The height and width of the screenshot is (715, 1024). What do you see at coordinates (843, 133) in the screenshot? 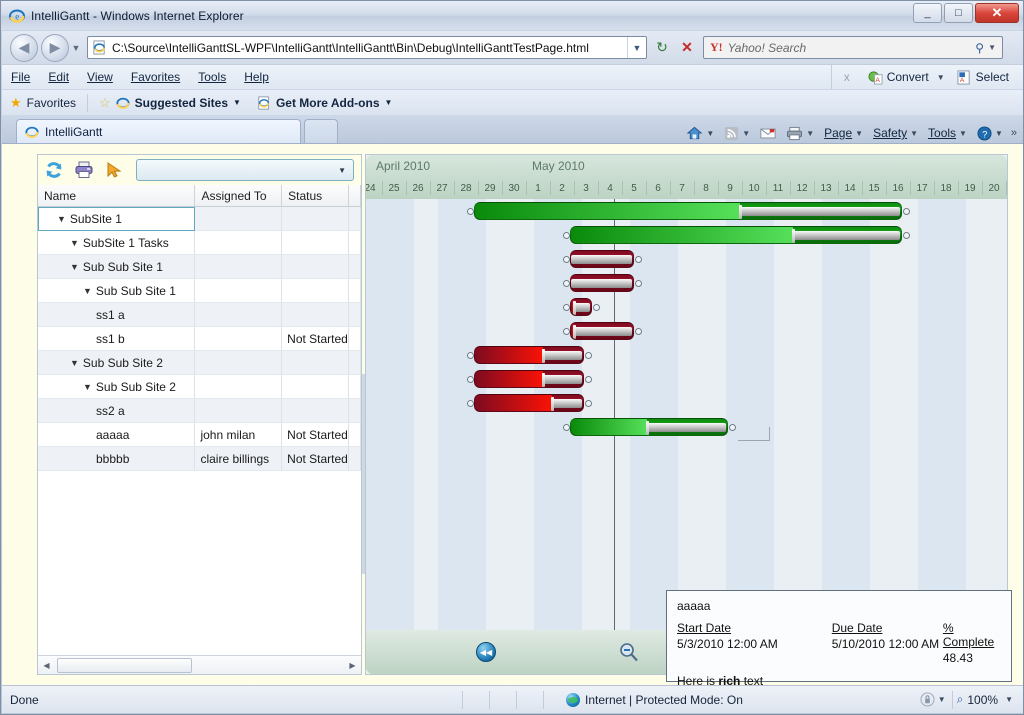
I see `page-menu-button: Page ▼` at bounding box center [843, 133].